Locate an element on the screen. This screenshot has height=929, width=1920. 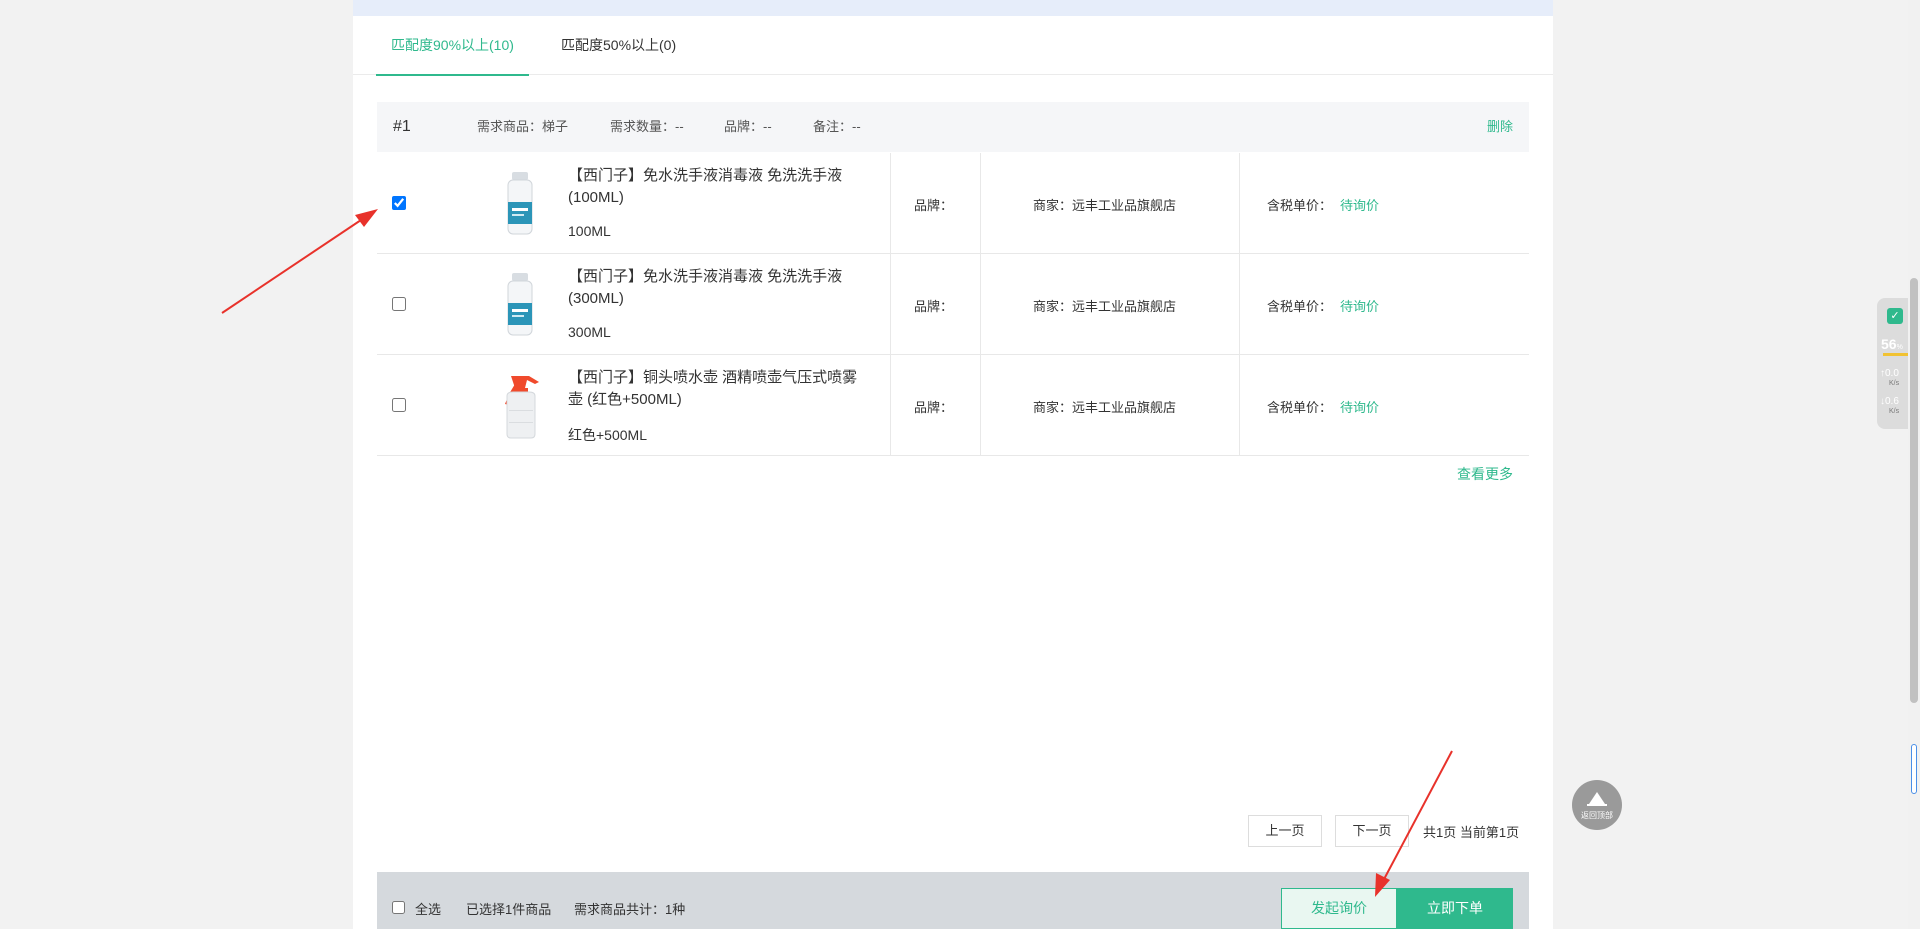
product-title: 【西门子】免水洗手液消毒液 免洗洗手液(300ML) is located at coordinates (718, 288).